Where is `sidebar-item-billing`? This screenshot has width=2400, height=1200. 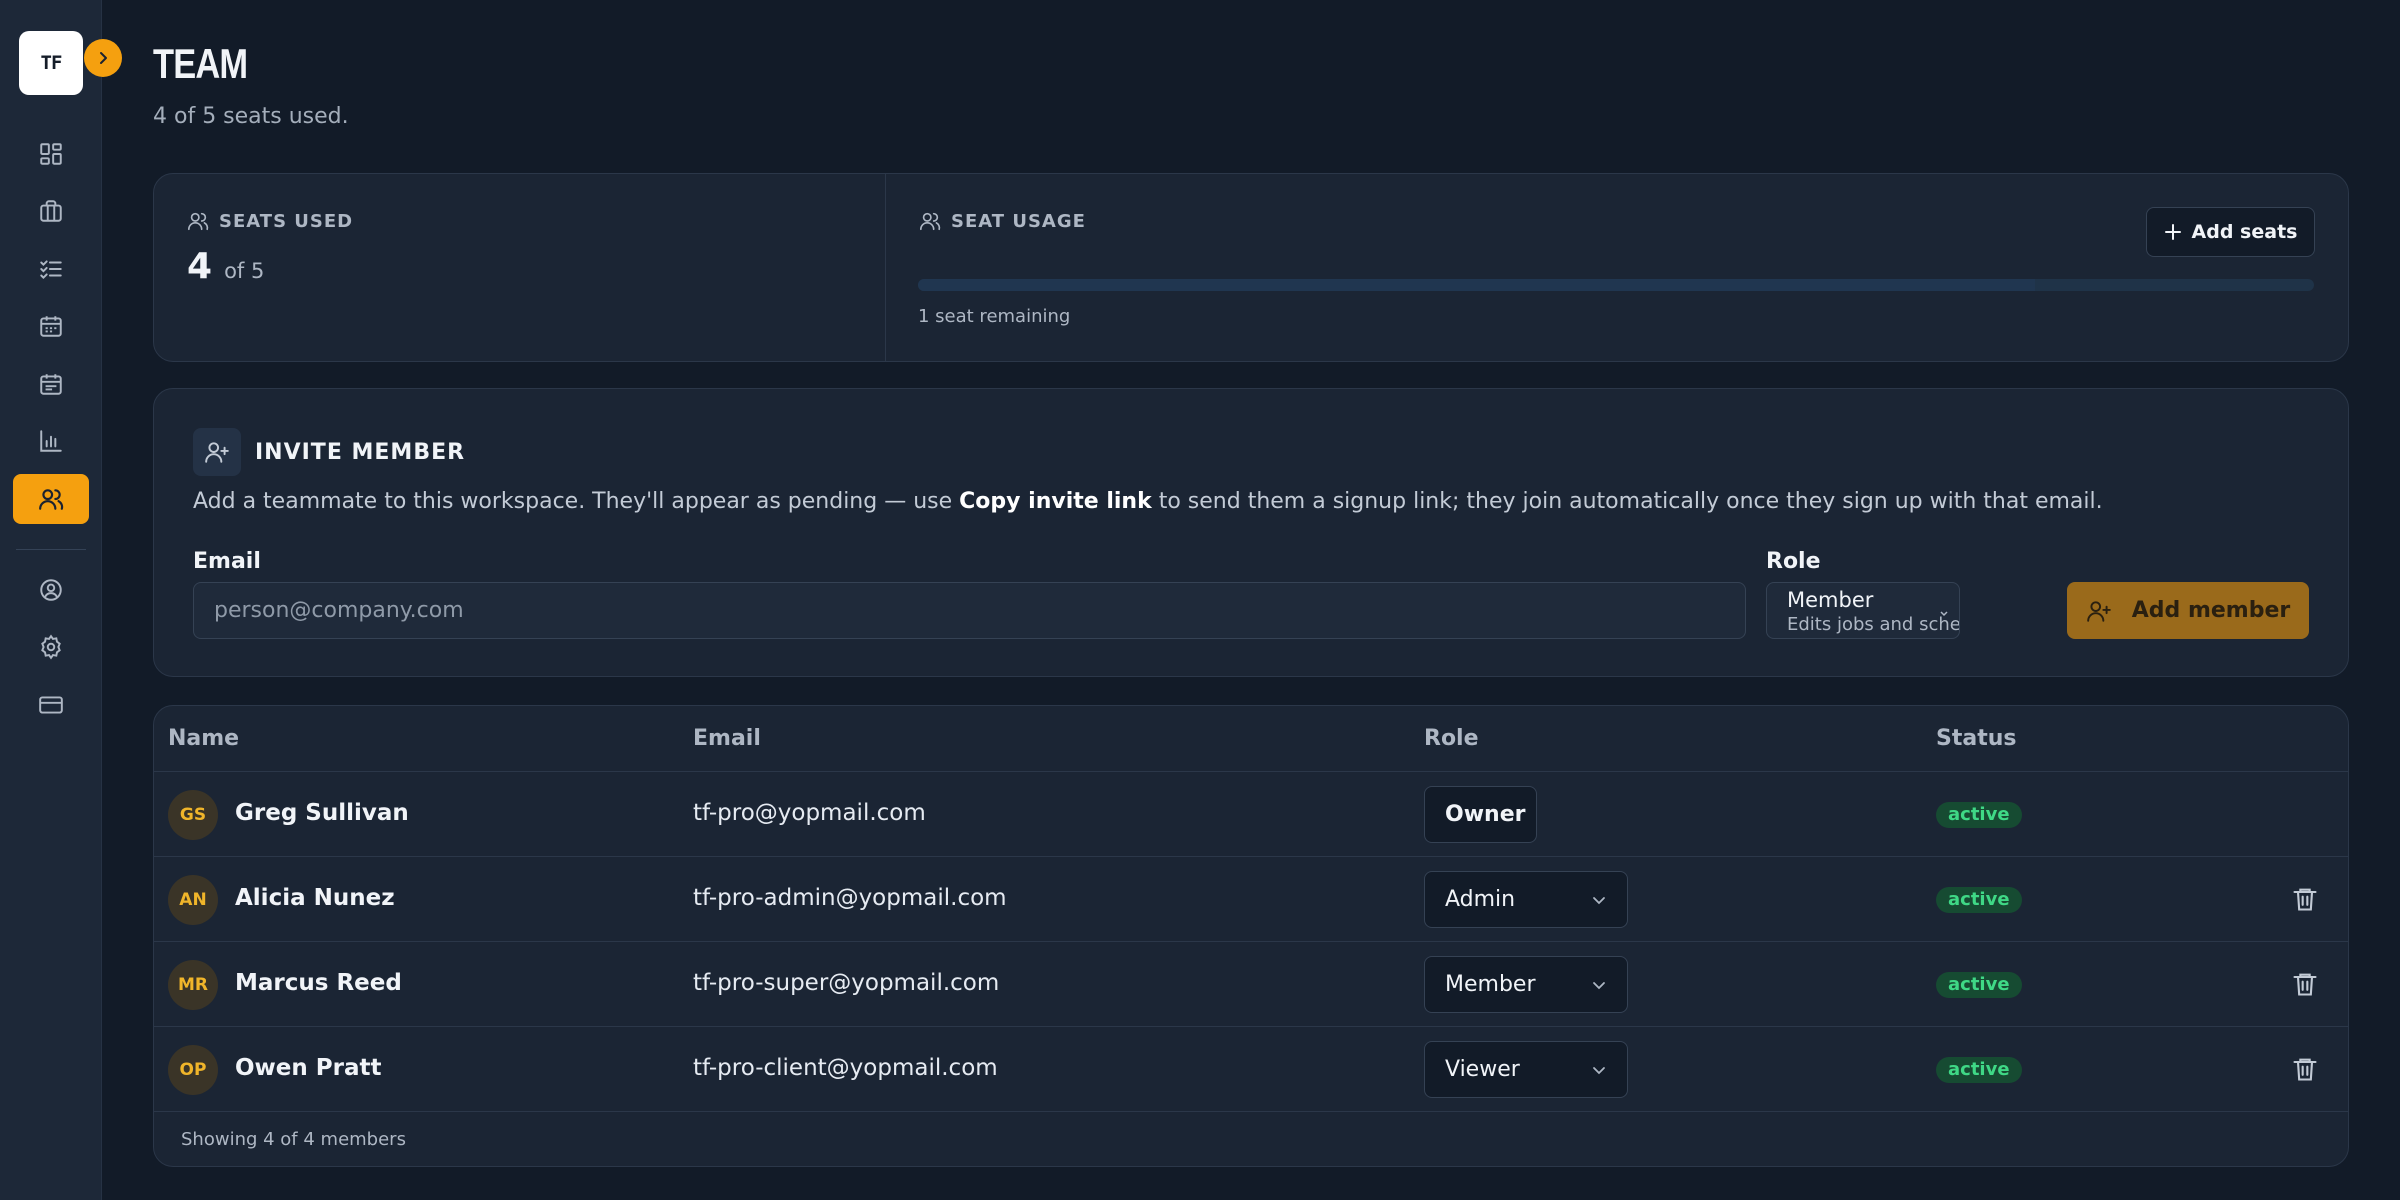 sidebar-item-billing is located at coordinates (51, 705).